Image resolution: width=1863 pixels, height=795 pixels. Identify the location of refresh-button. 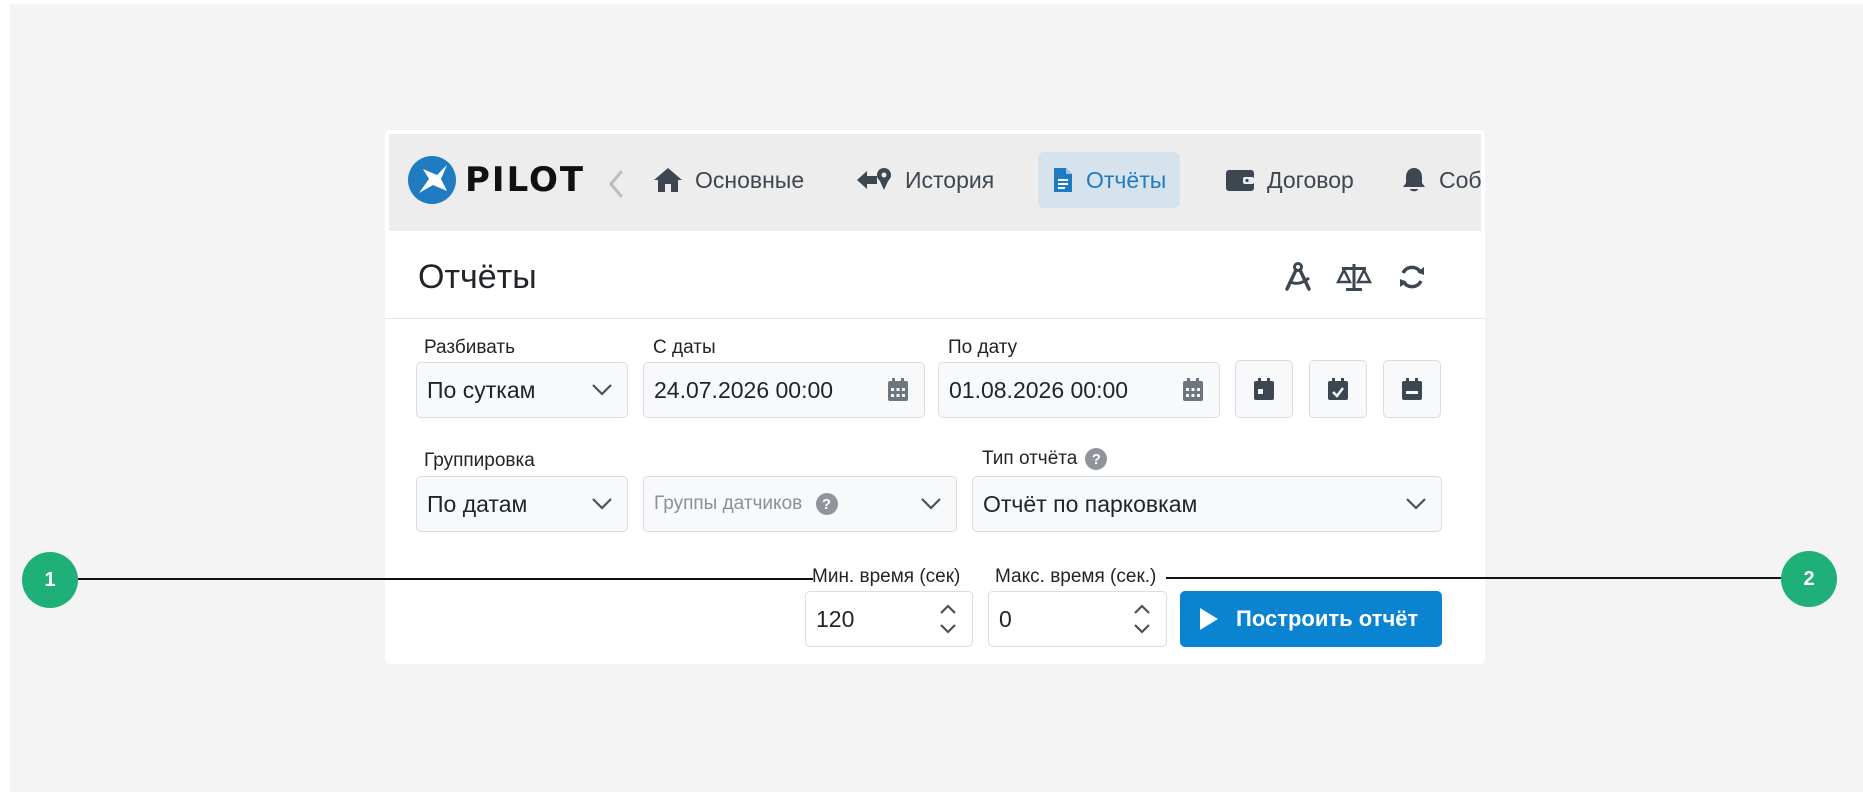
(1412, 277).